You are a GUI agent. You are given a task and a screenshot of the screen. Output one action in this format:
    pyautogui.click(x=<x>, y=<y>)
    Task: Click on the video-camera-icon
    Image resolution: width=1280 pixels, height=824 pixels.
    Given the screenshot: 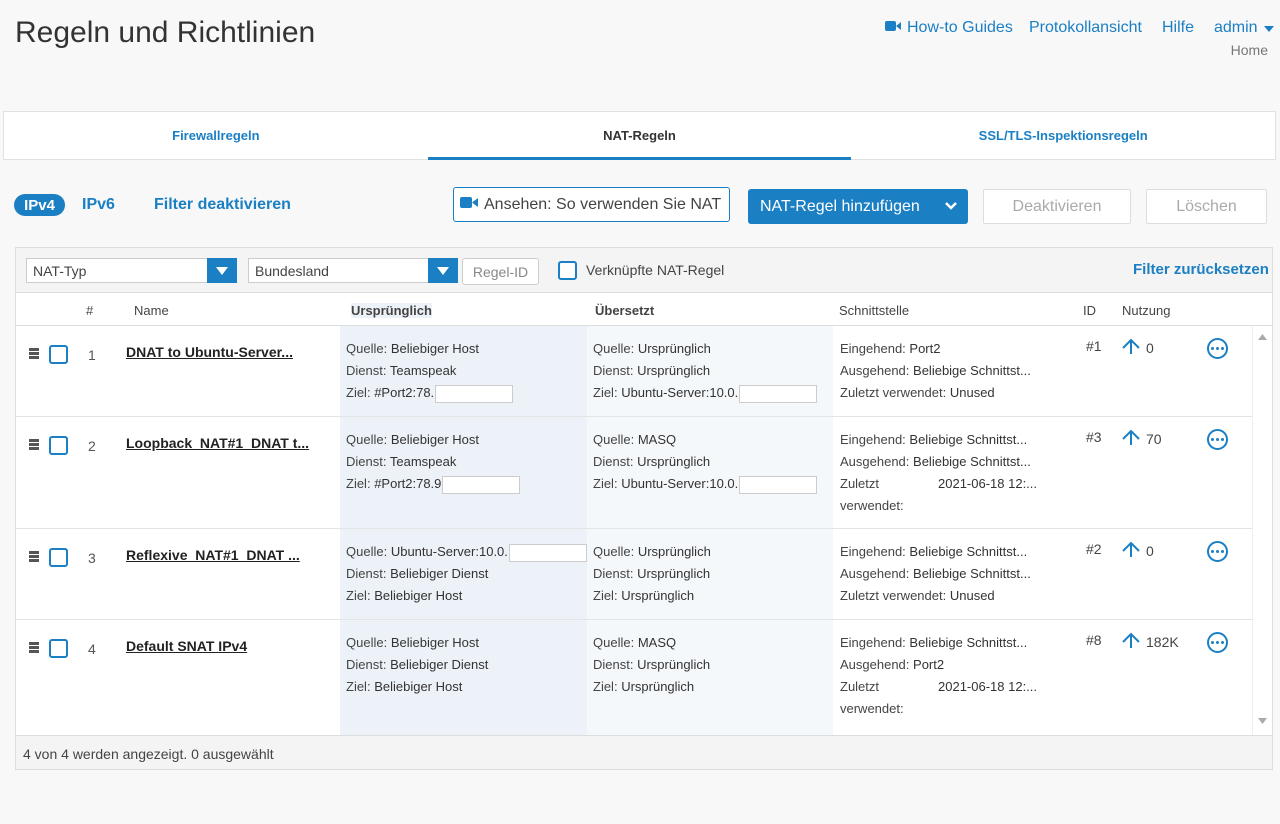 What is the action you would take?
    pyautogui.click(x=893, y=28)
    